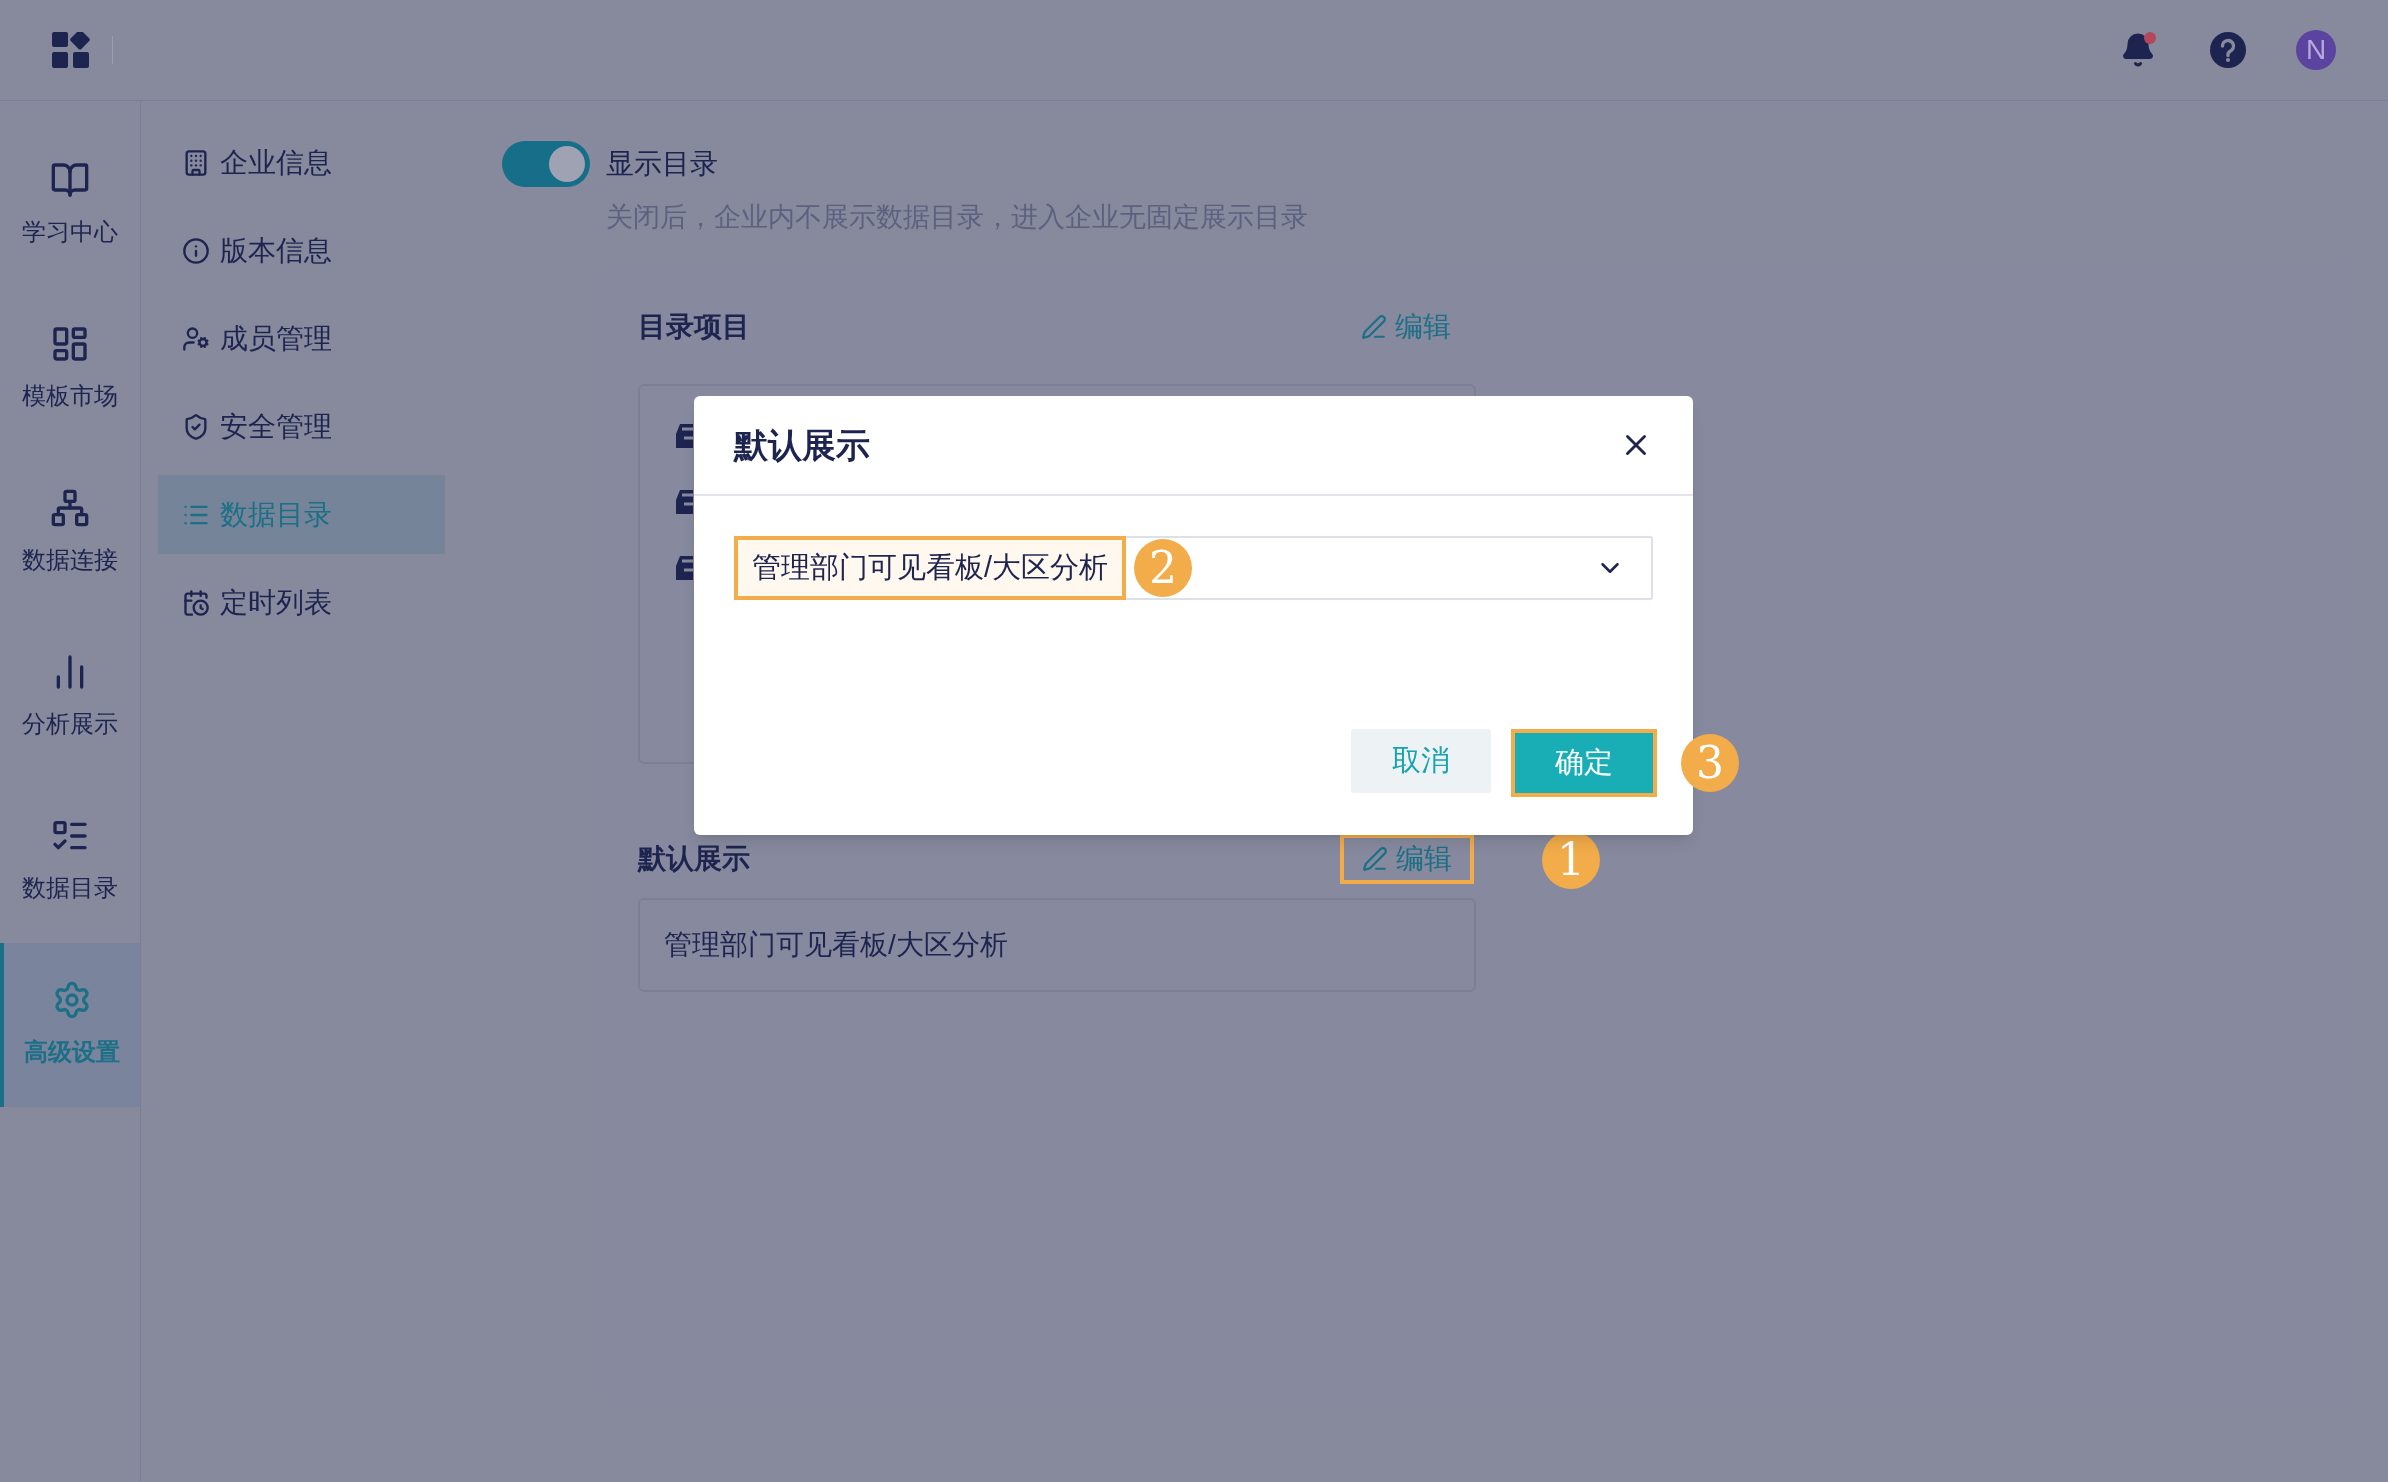 Image resolution: width=2388 pixels, height=1482 pixels. I want to click on toggle-label: 显示目录, so click(662, 164).